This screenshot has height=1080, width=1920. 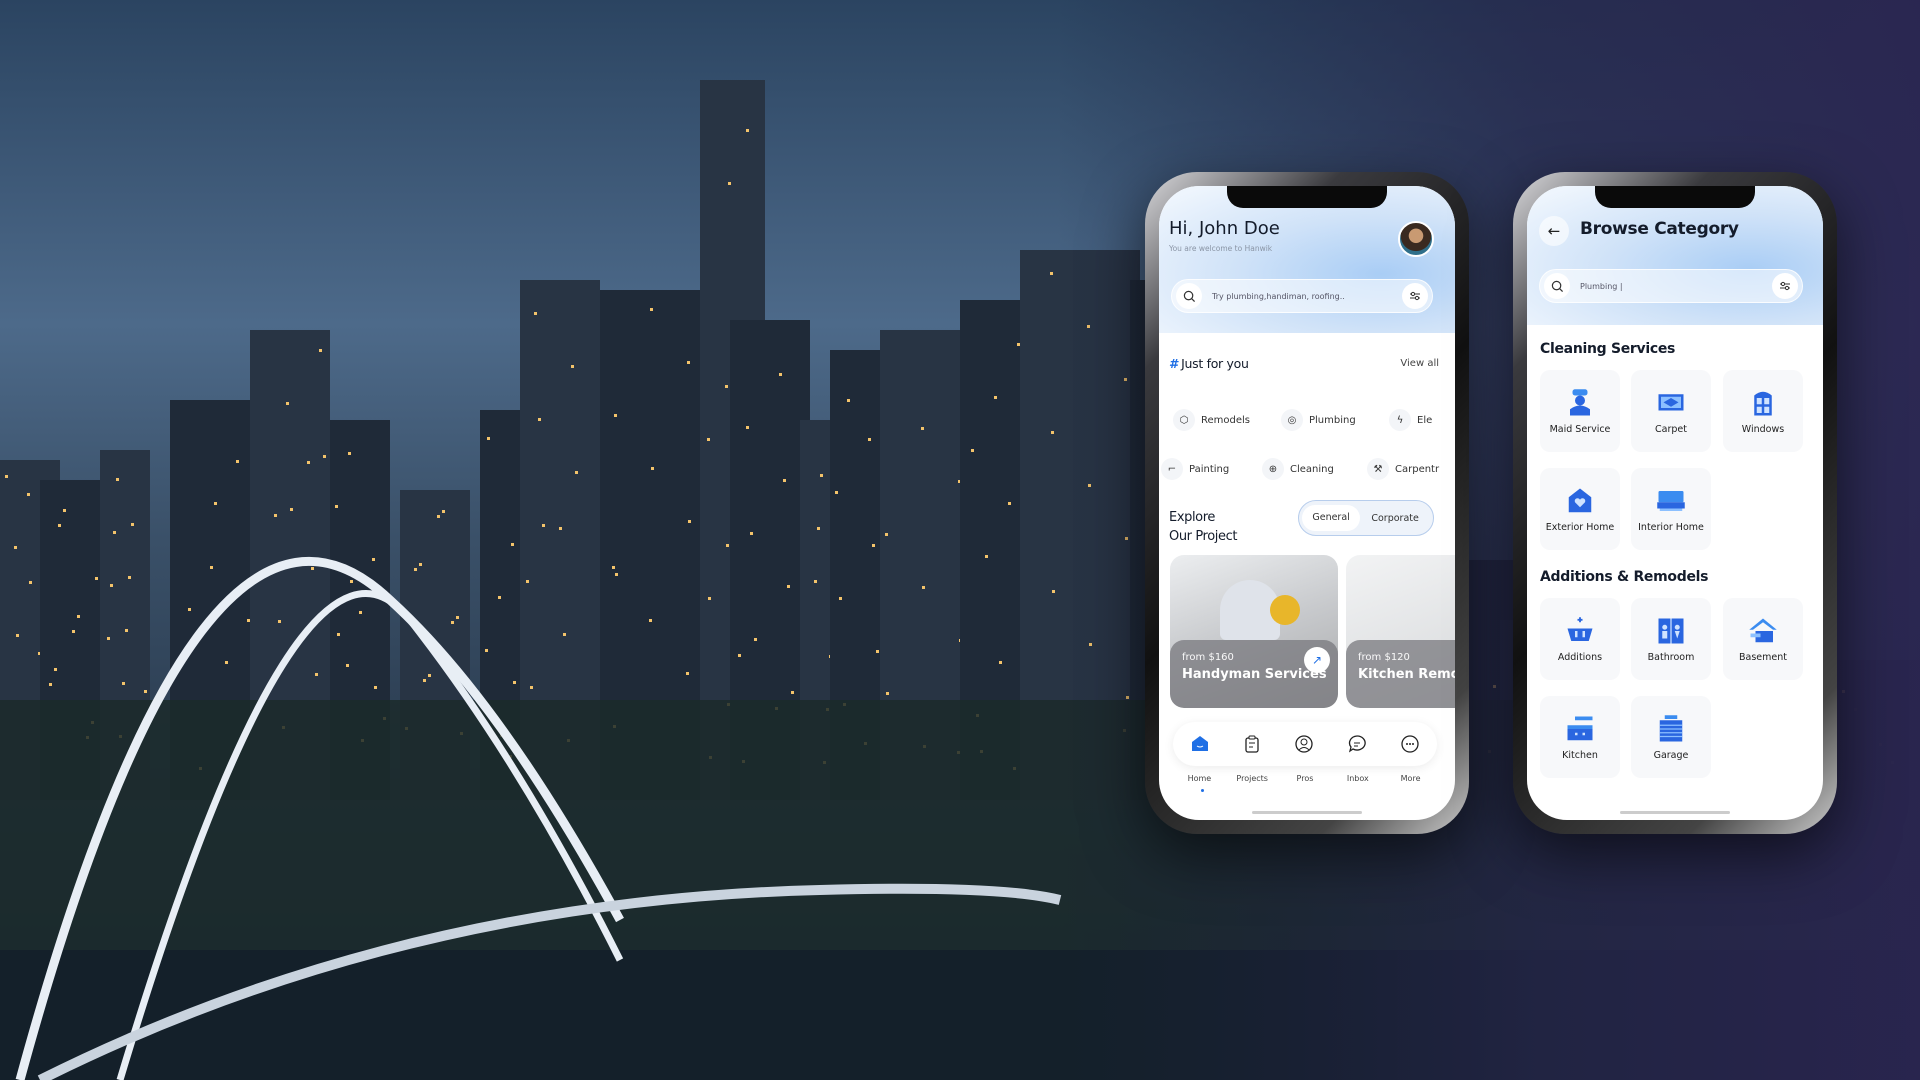 I want to click on welcome-subtitle: You are welcome to Hanwik, so click(x=1221, y=248).